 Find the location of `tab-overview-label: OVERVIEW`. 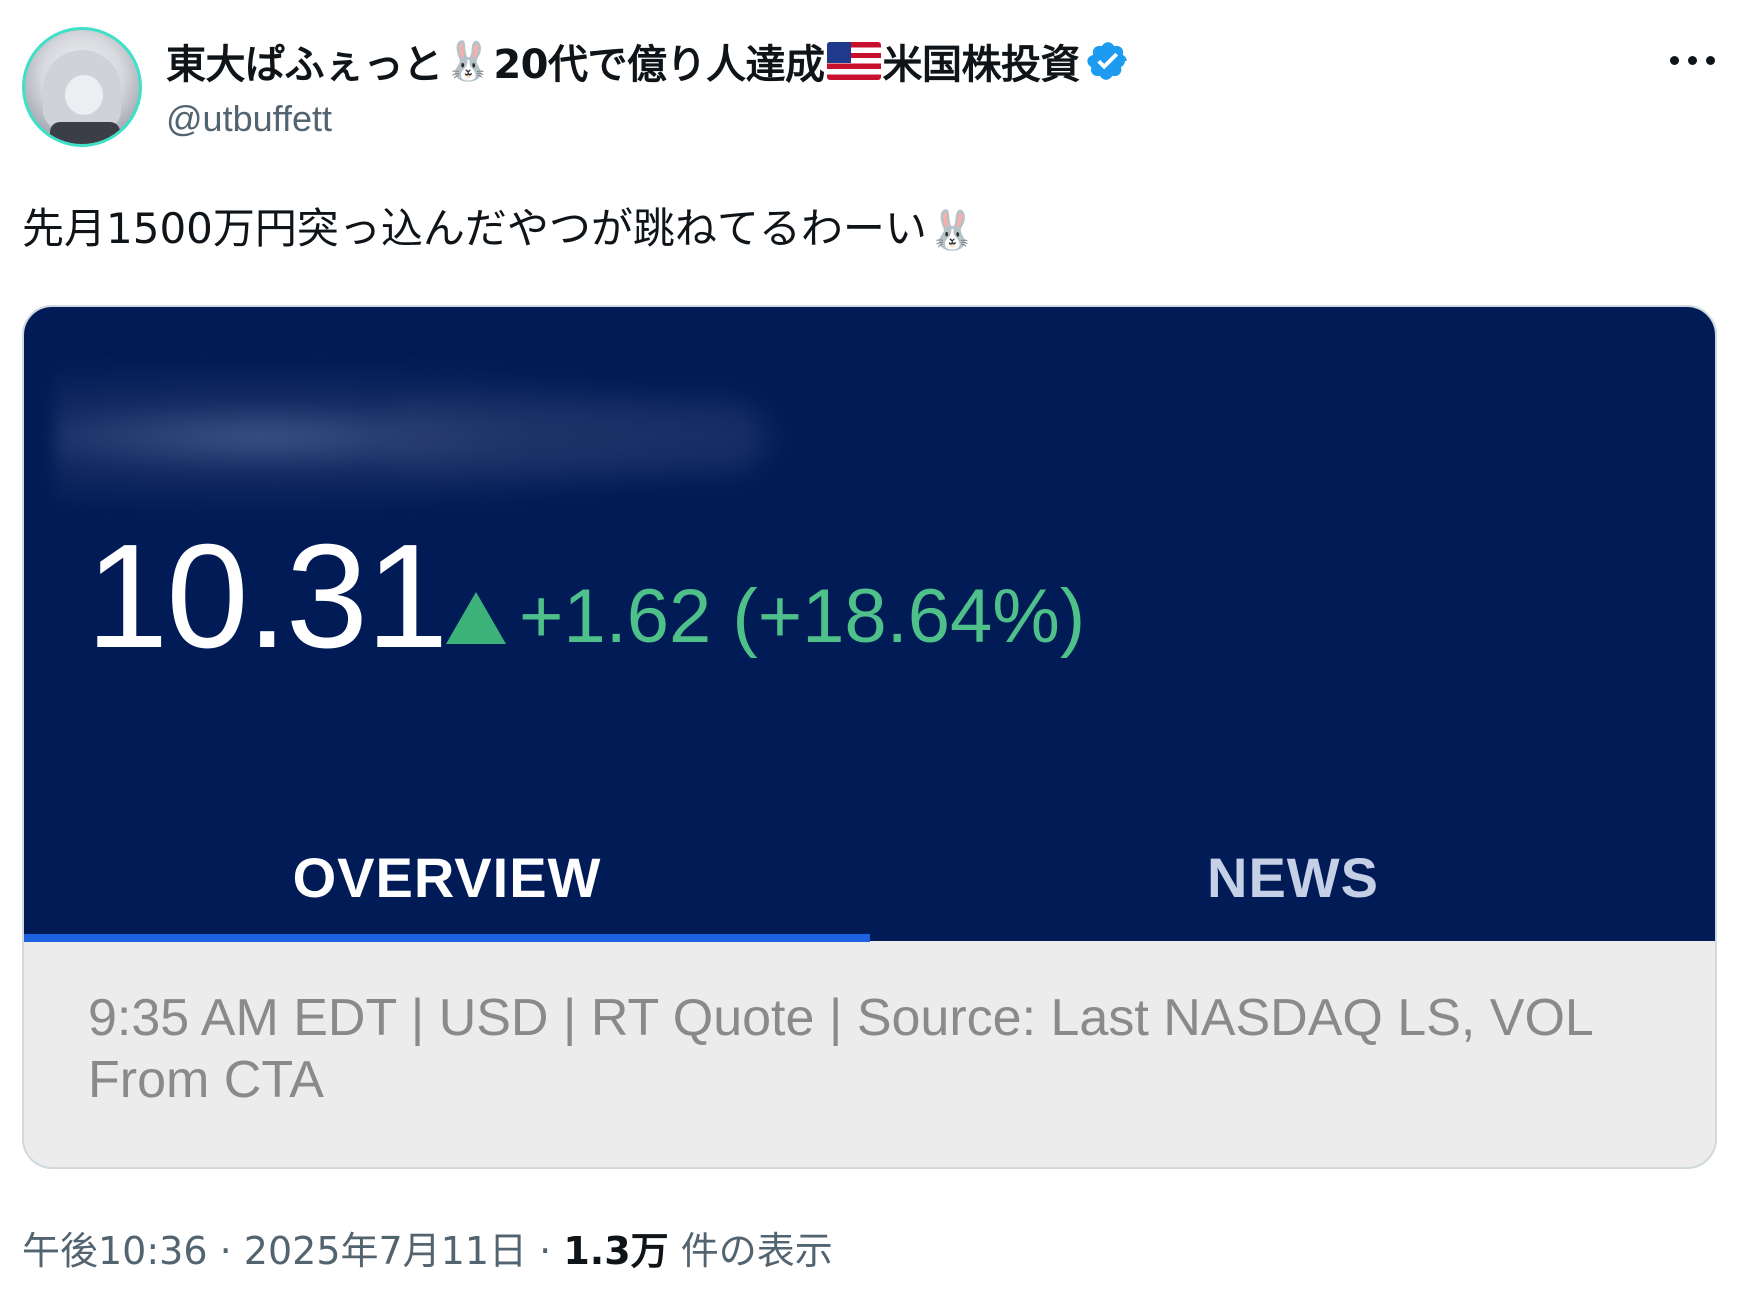

tab-overview-label: OVERVIEW is located at coordinates (447, 877).